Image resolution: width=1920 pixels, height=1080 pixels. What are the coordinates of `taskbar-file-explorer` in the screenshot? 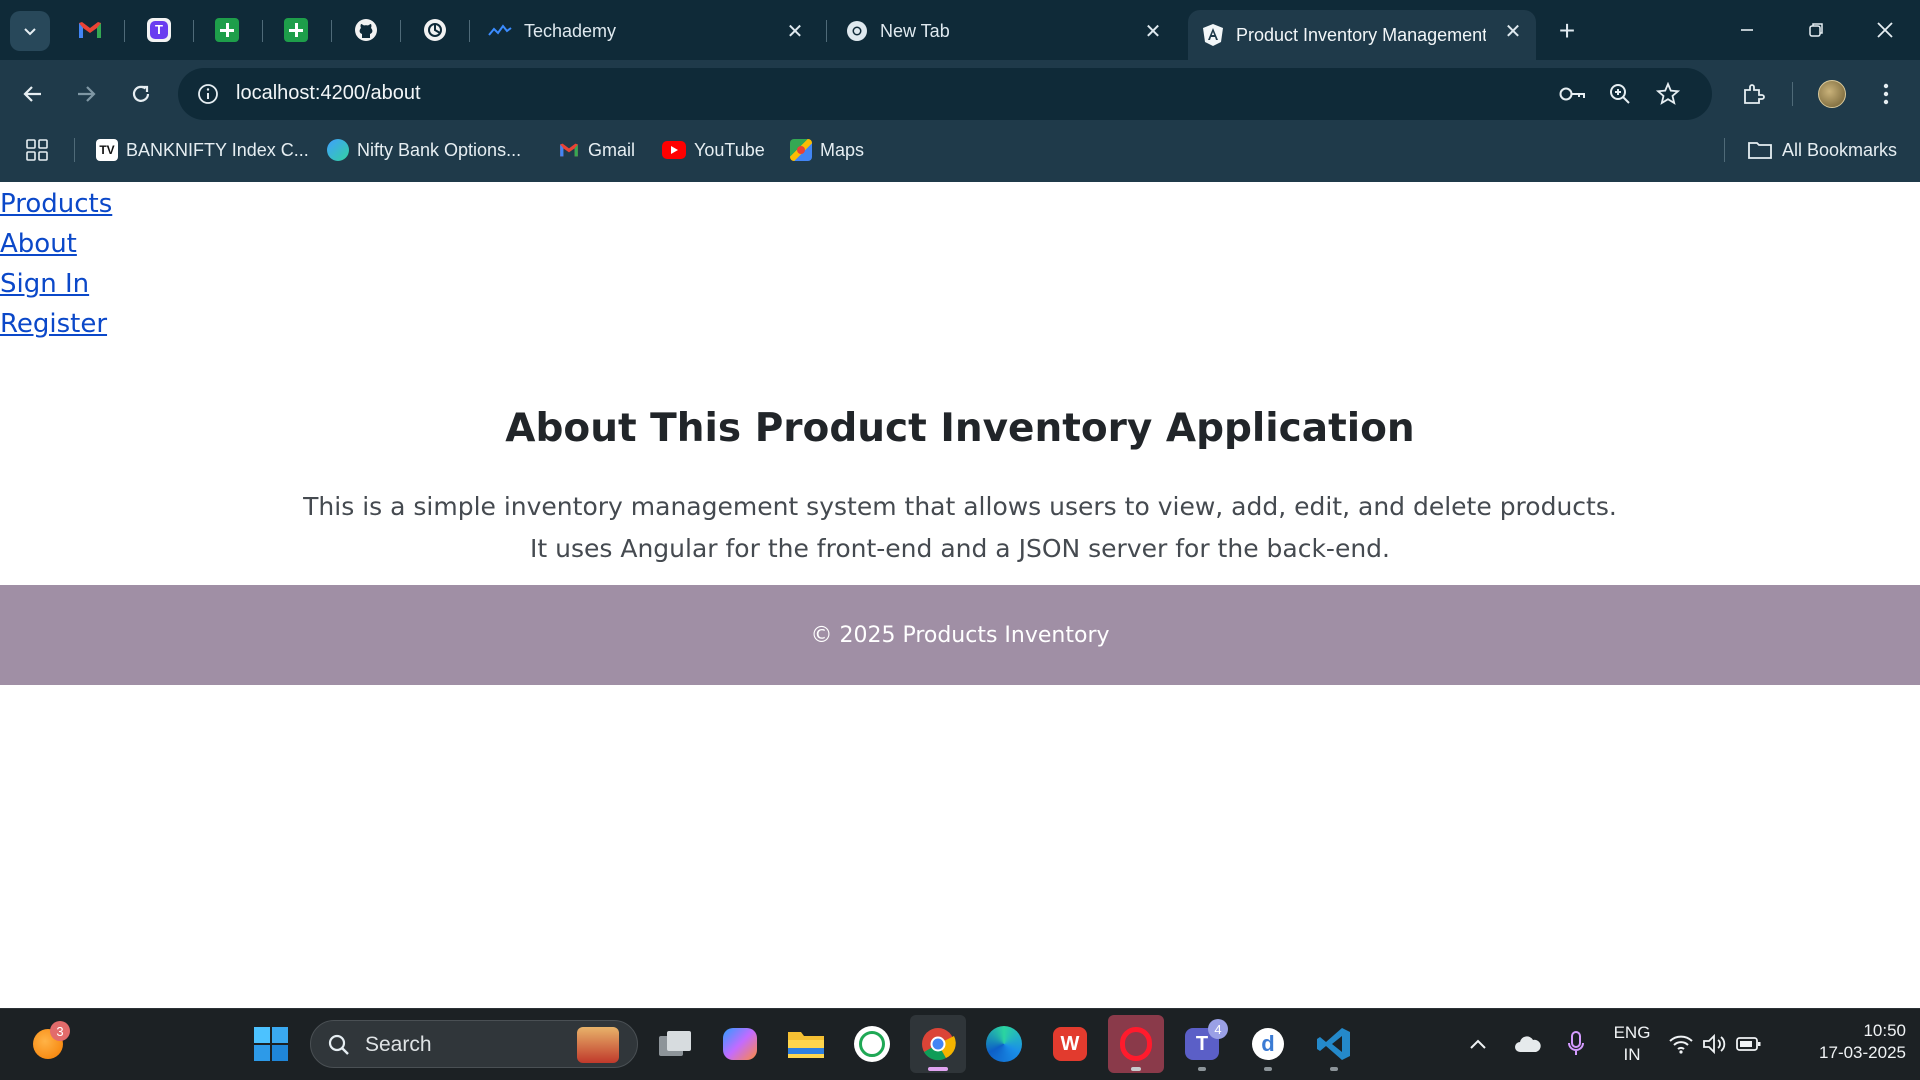 It's located at (806, 1044).